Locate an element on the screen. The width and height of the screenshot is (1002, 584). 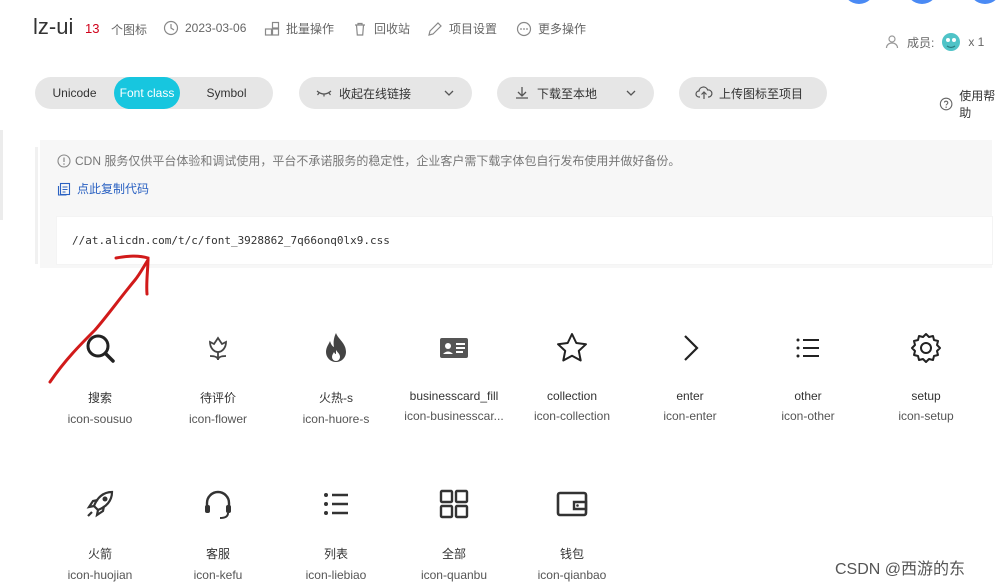
icon-card-name: 火热-s is located at coordinates (336, 398).